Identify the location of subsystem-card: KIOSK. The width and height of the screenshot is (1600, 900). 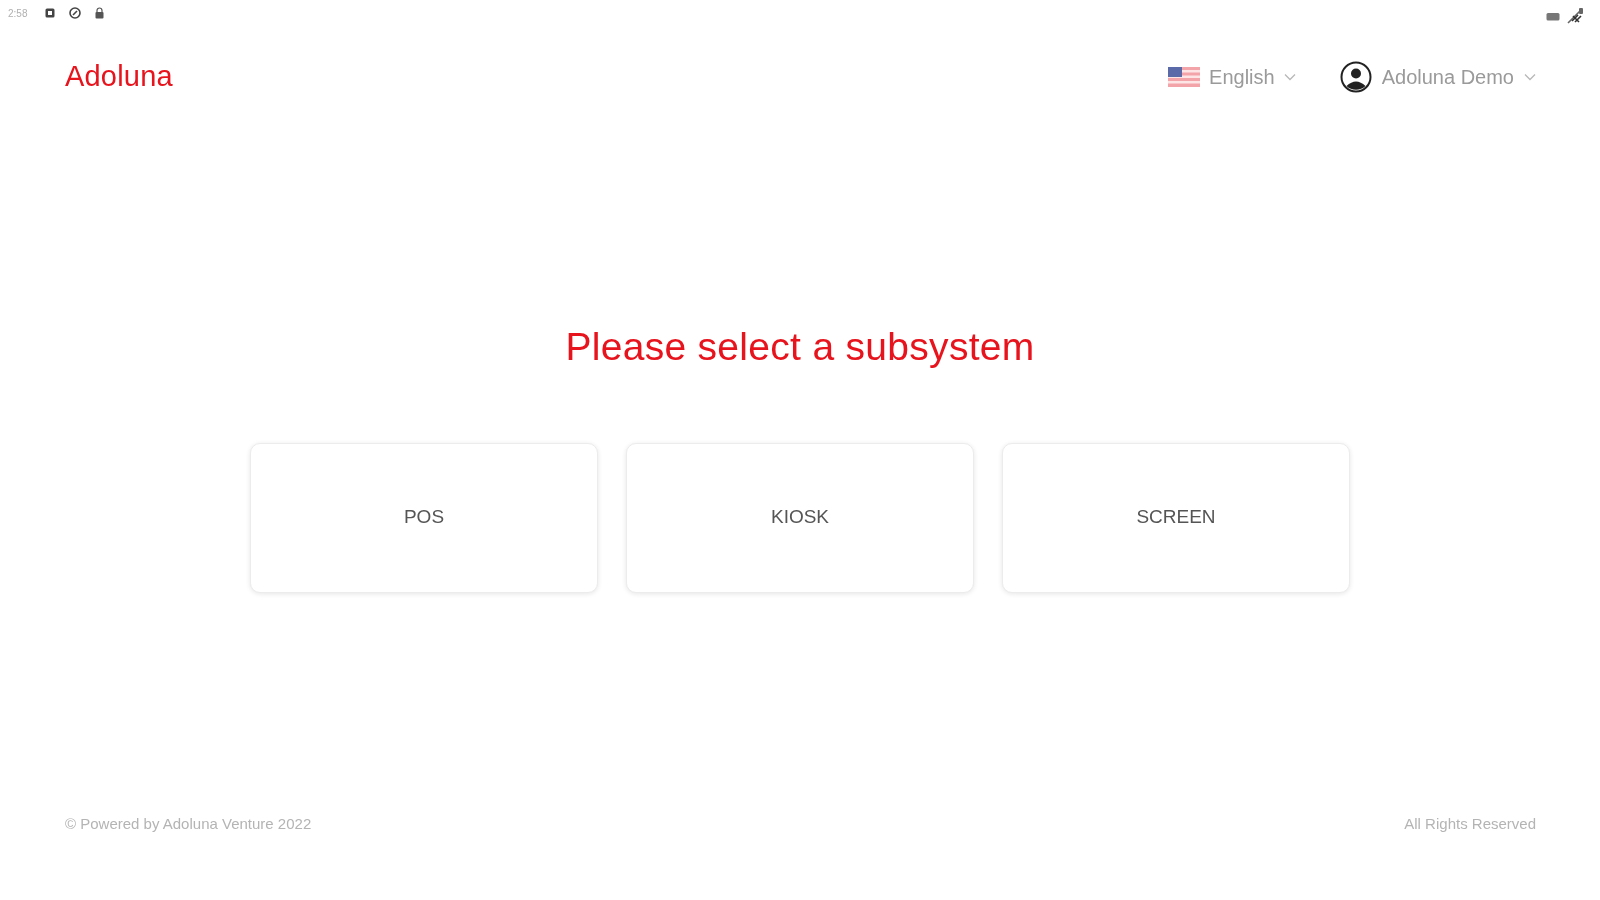
(800, 517).